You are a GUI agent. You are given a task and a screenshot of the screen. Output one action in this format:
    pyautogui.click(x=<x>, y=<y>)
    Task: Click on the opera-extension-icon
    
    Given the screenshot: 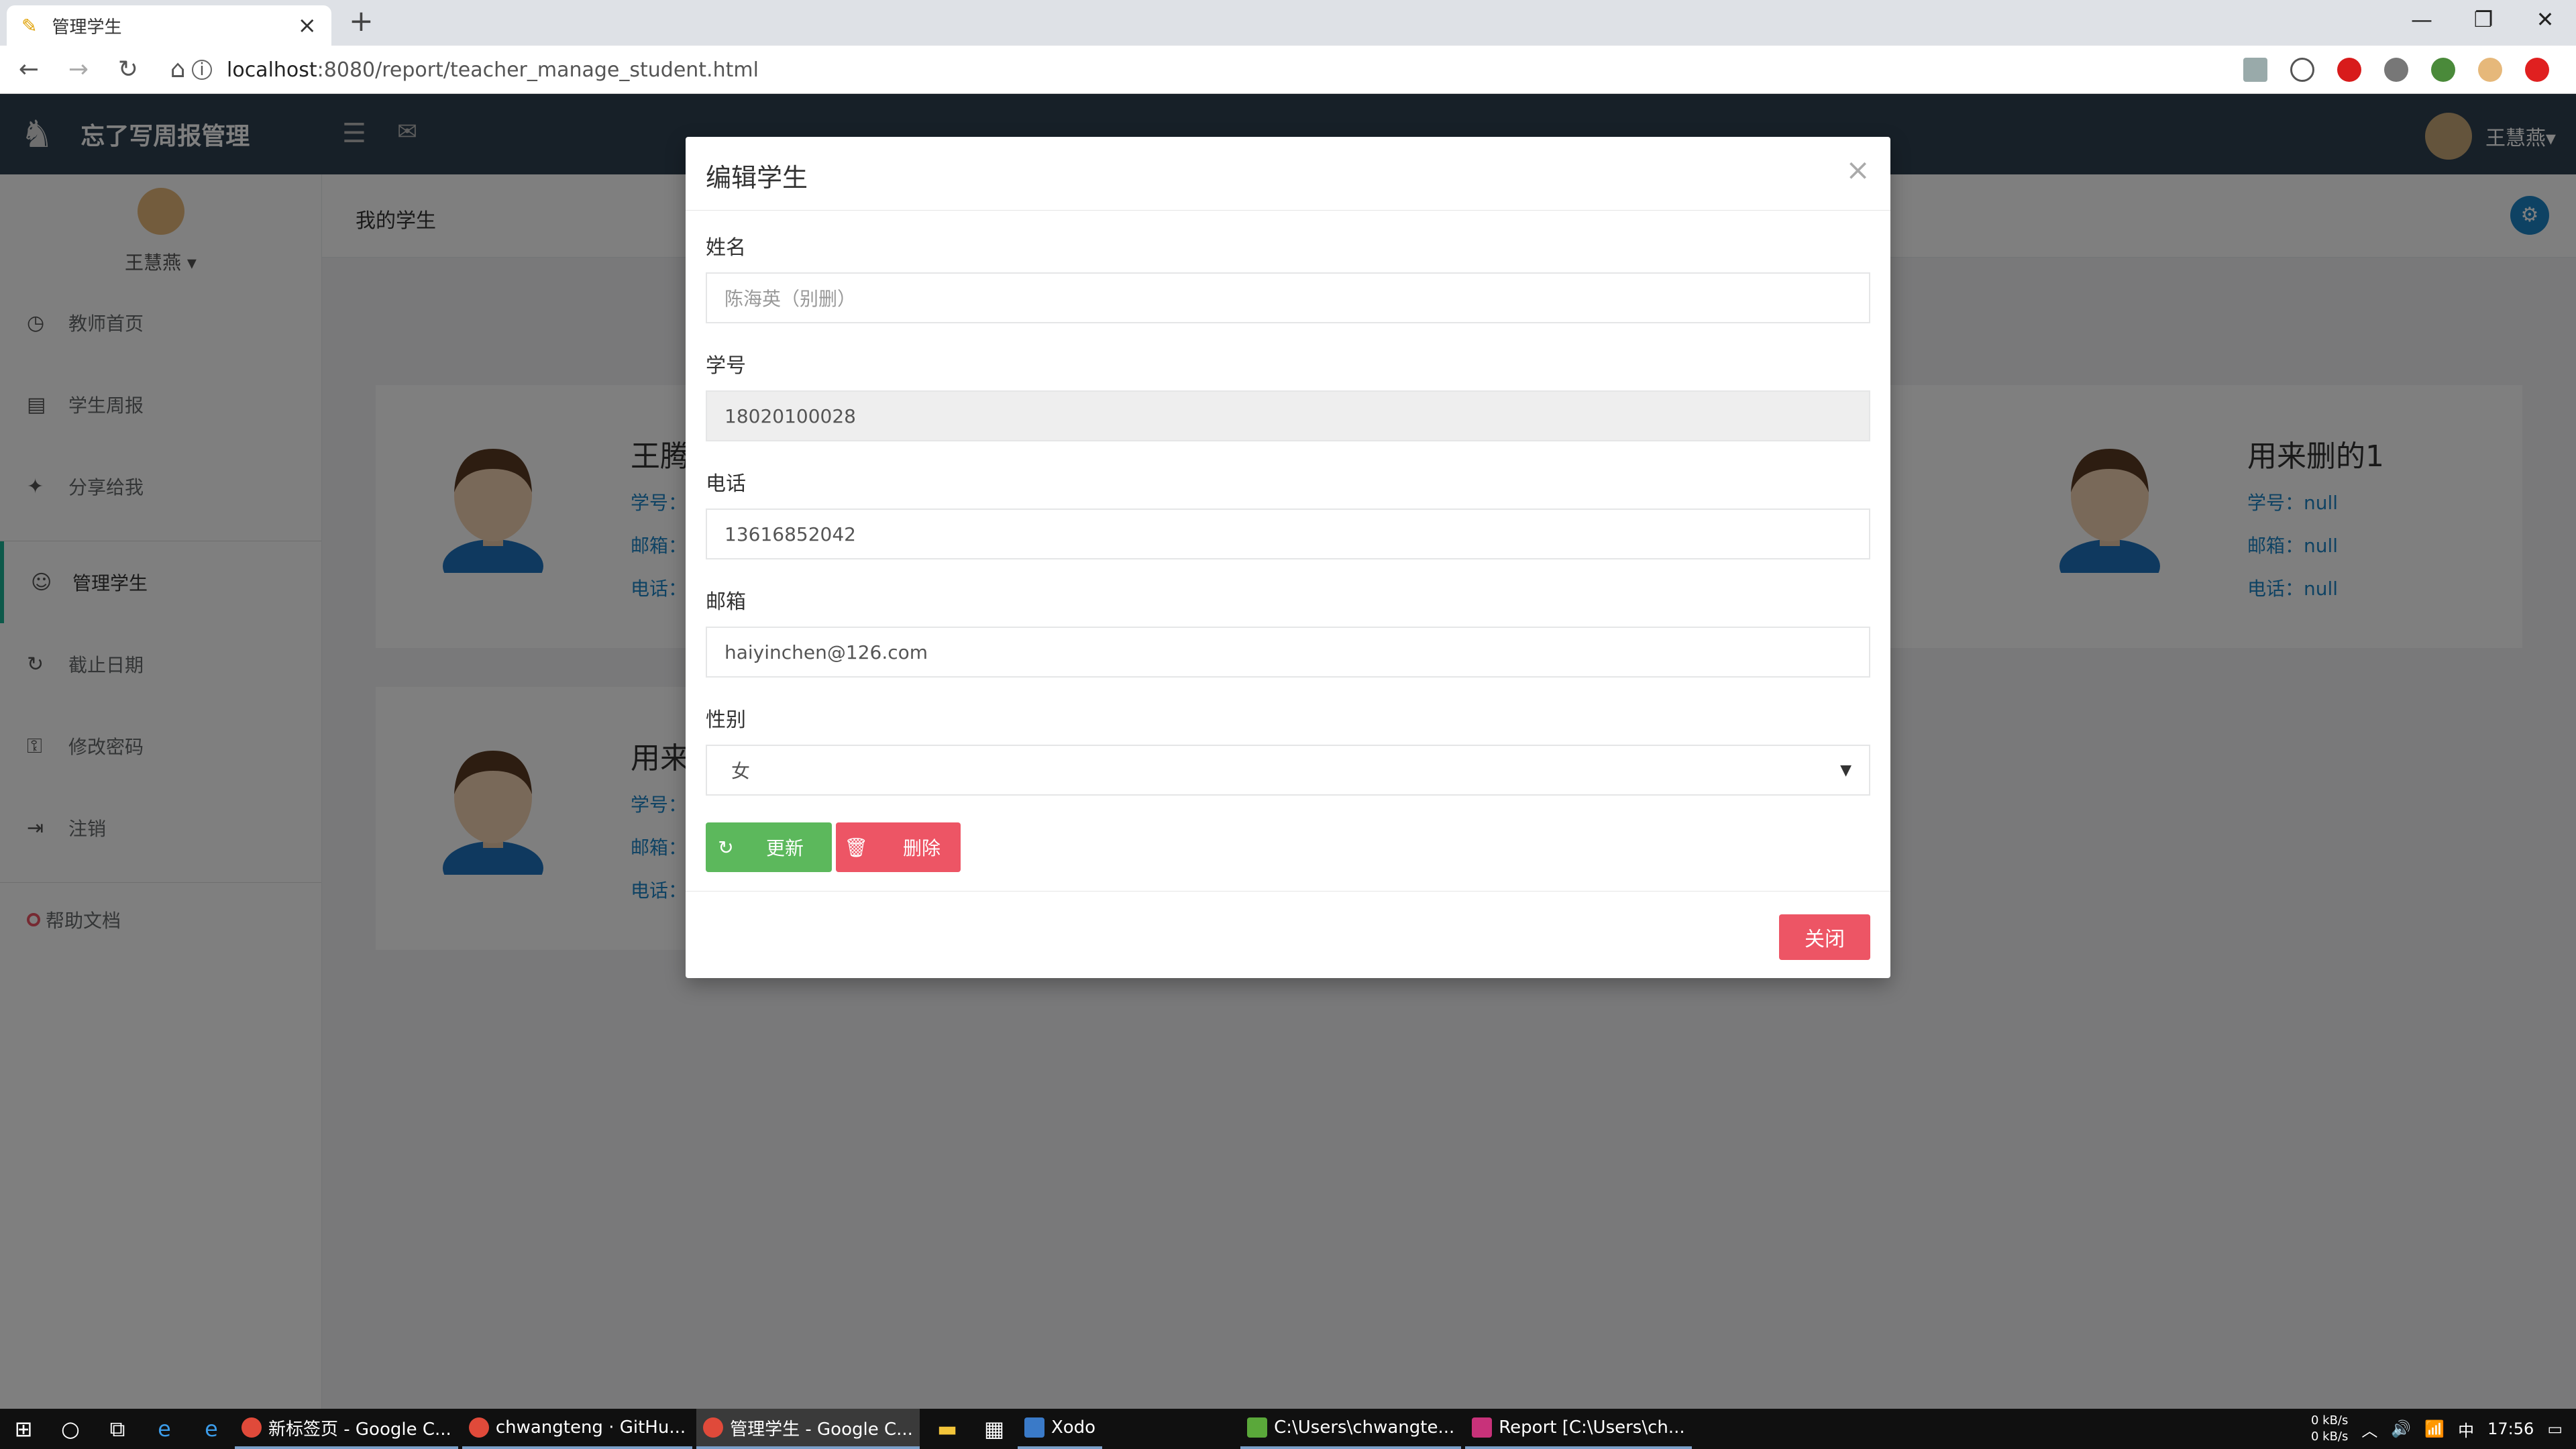 What is the action you would take?
    pyautogui.click(x=2349, y=70)
    